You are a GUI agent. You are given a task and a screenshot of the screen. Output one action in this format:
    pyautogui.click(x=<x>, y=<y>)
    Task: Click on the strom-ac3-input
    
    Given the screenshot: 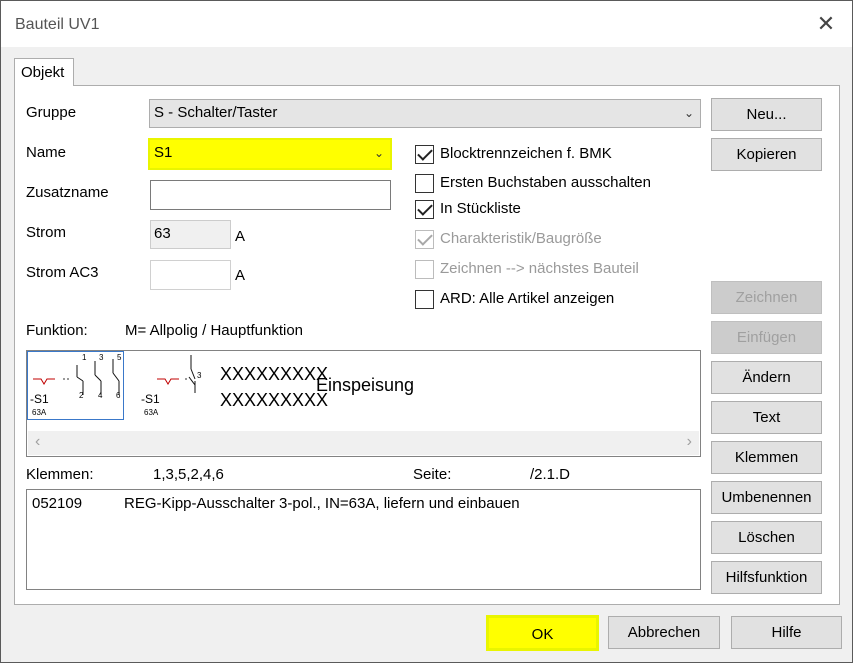 What is the action you would take?
    pyautogui.click(x=190, y=275)
    